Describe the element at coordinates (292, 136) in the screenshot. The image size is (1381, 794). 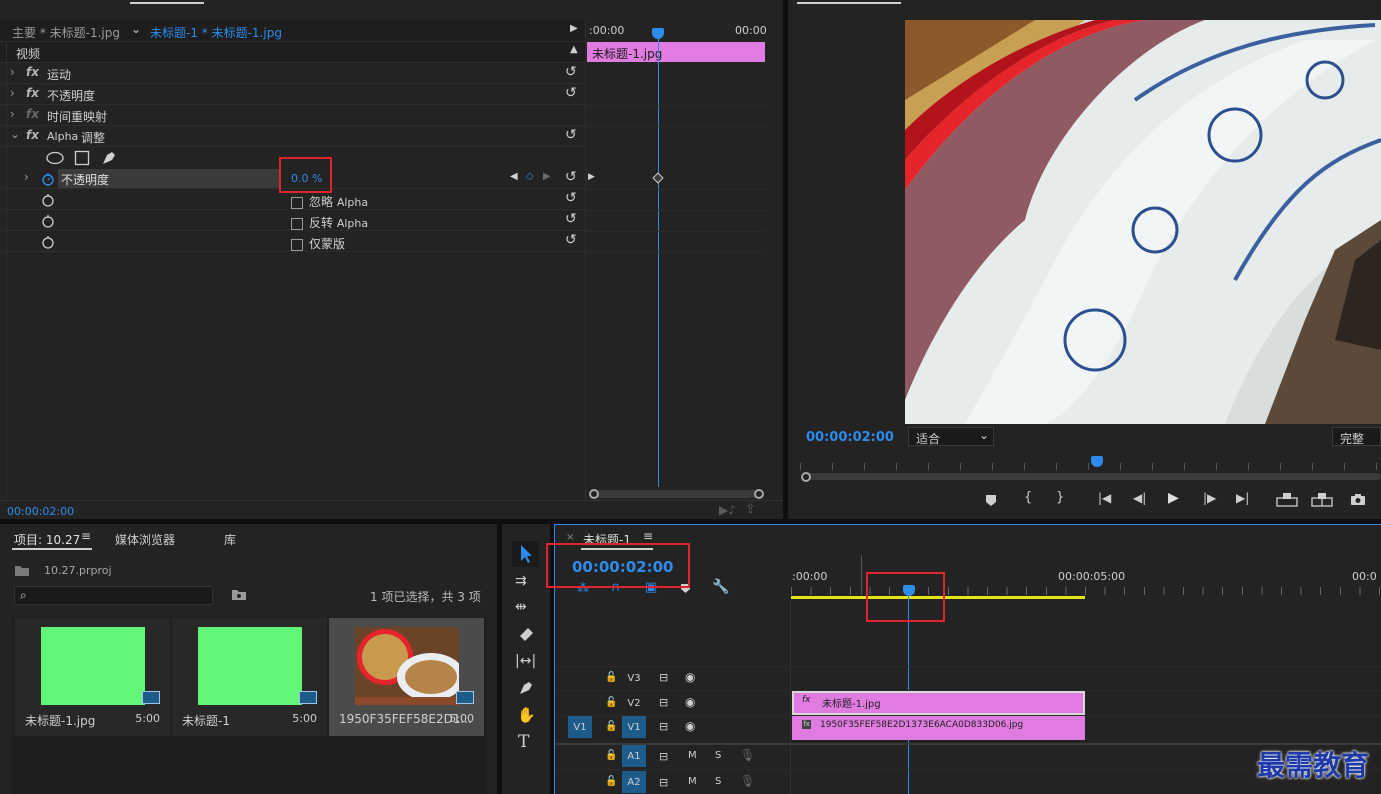
I see `effect-alpha-adjust: ⌄ fx Alpha 调整 ↺` at that location.